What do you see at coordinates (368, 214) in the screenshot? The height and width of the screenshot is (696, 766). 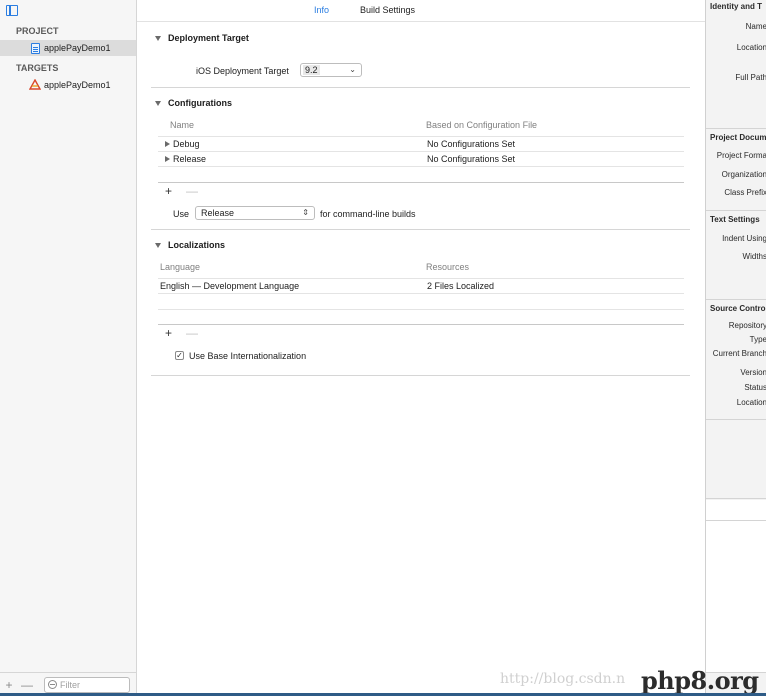 I see `command-line-suffix: for command-line builds` at bounding box center [368, 214].